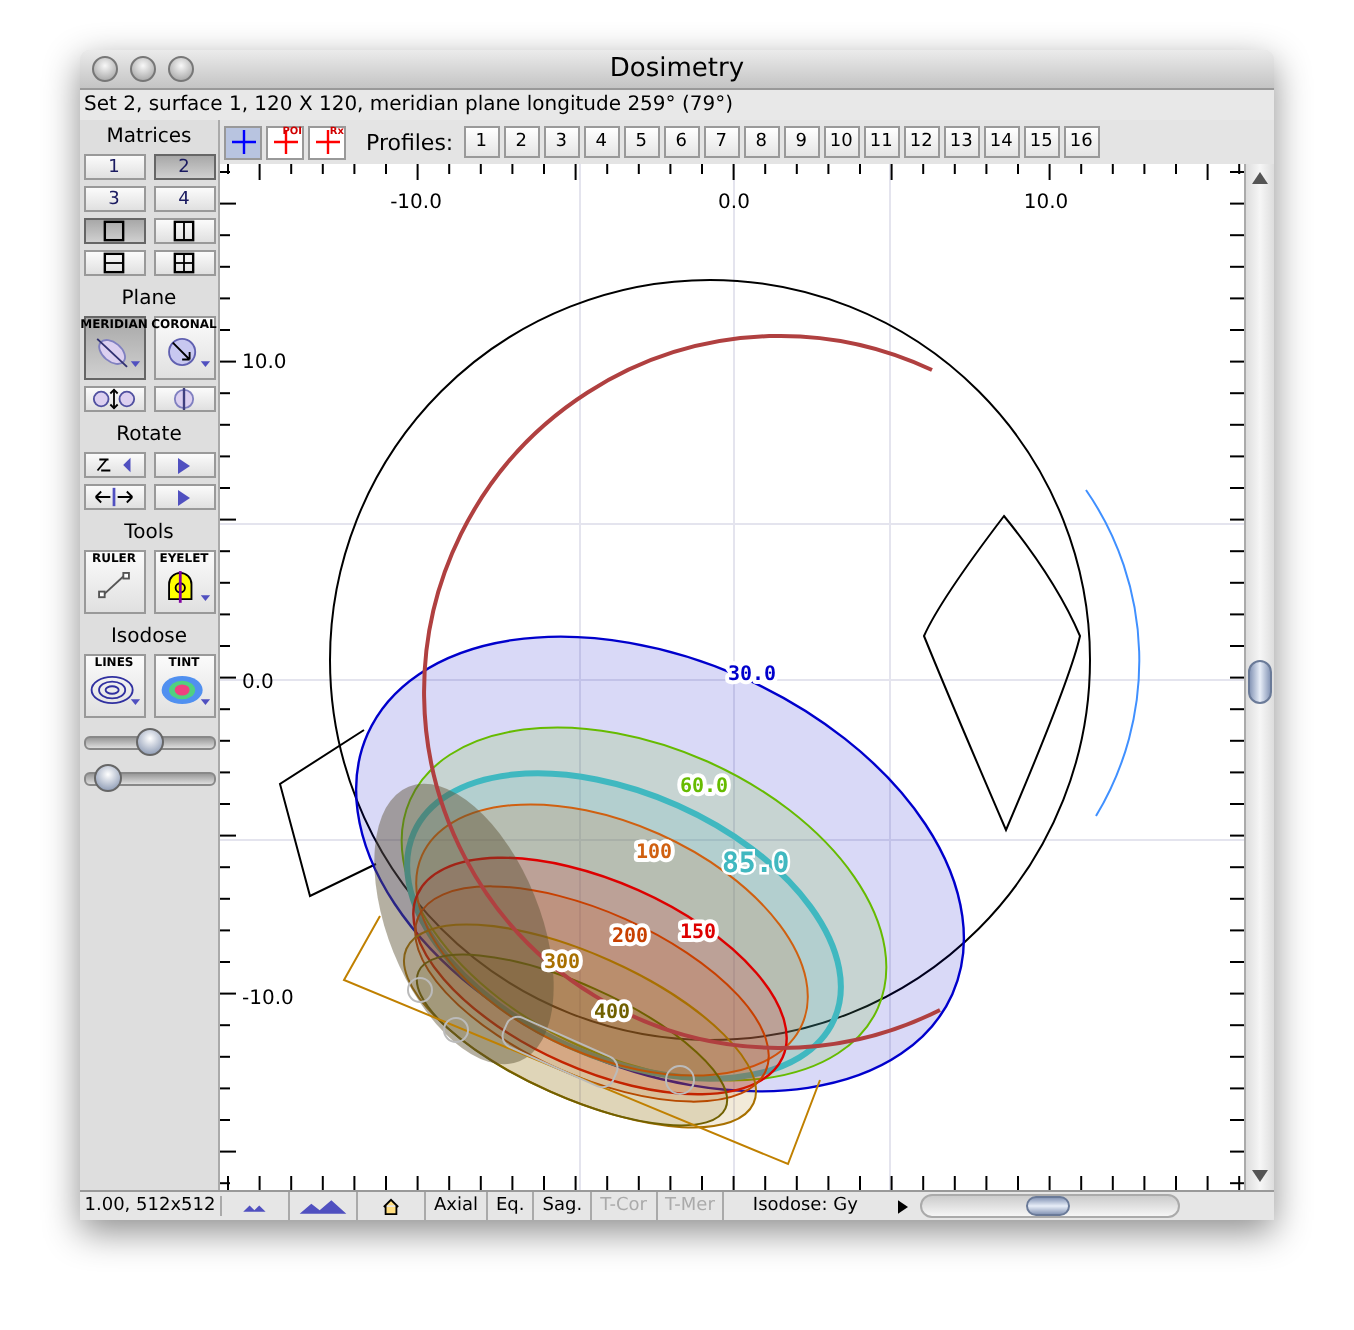 The image size is (1354, 1330). I want to click on profile-button: 4, so click(601, 142).